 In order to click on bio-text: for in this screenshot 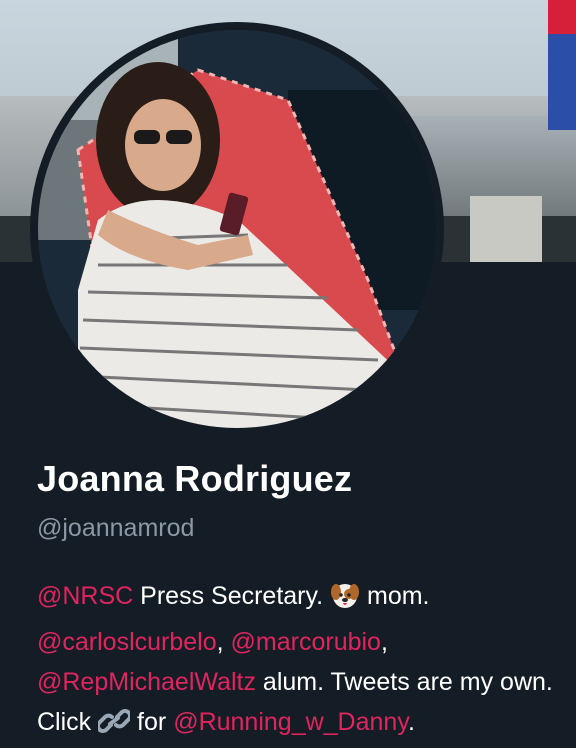, I will do `click(152, 722)`.